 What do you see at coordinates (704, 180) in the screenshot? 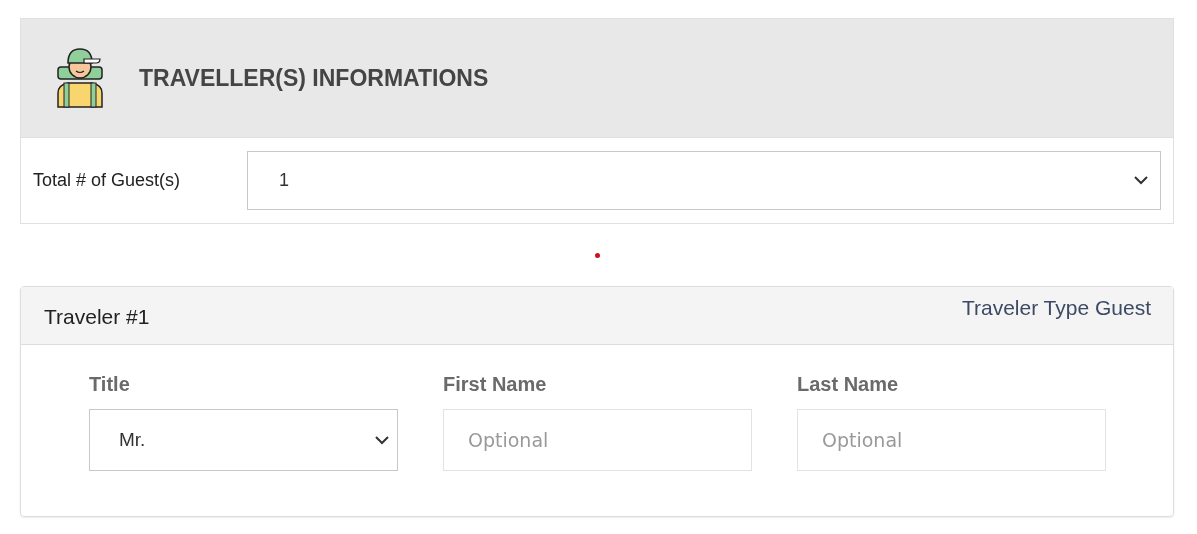
I see `guest-count-select: 1` at bounding box center [704, 180].